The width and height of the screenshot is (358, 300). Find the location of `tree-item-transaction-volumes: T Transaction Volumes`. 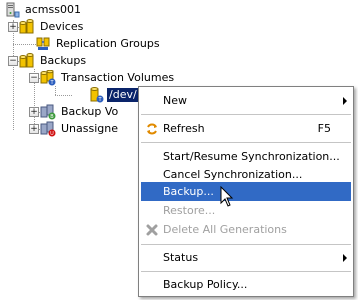

tree-item-transaction-volumes: T Transaction Volumes is located at coordinates (108, 78).